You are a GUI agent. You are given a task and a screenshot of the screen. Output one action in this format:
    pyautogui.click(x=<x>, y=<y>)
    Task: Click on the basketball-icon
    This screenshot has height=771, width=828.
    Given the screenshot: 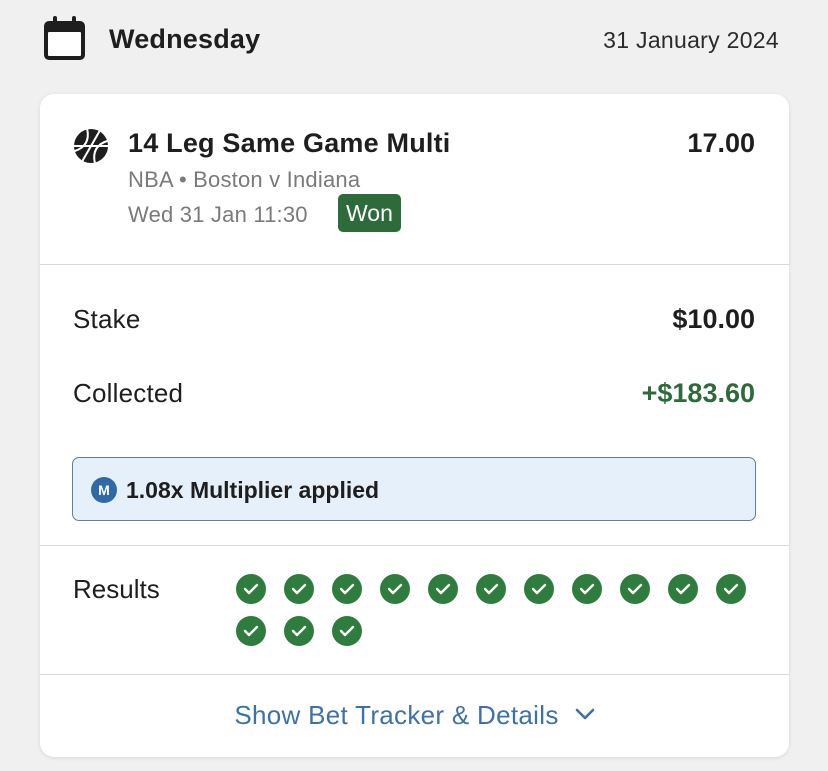 What is the action you would take?
    pyautogui.click(x=91, y=146)
    